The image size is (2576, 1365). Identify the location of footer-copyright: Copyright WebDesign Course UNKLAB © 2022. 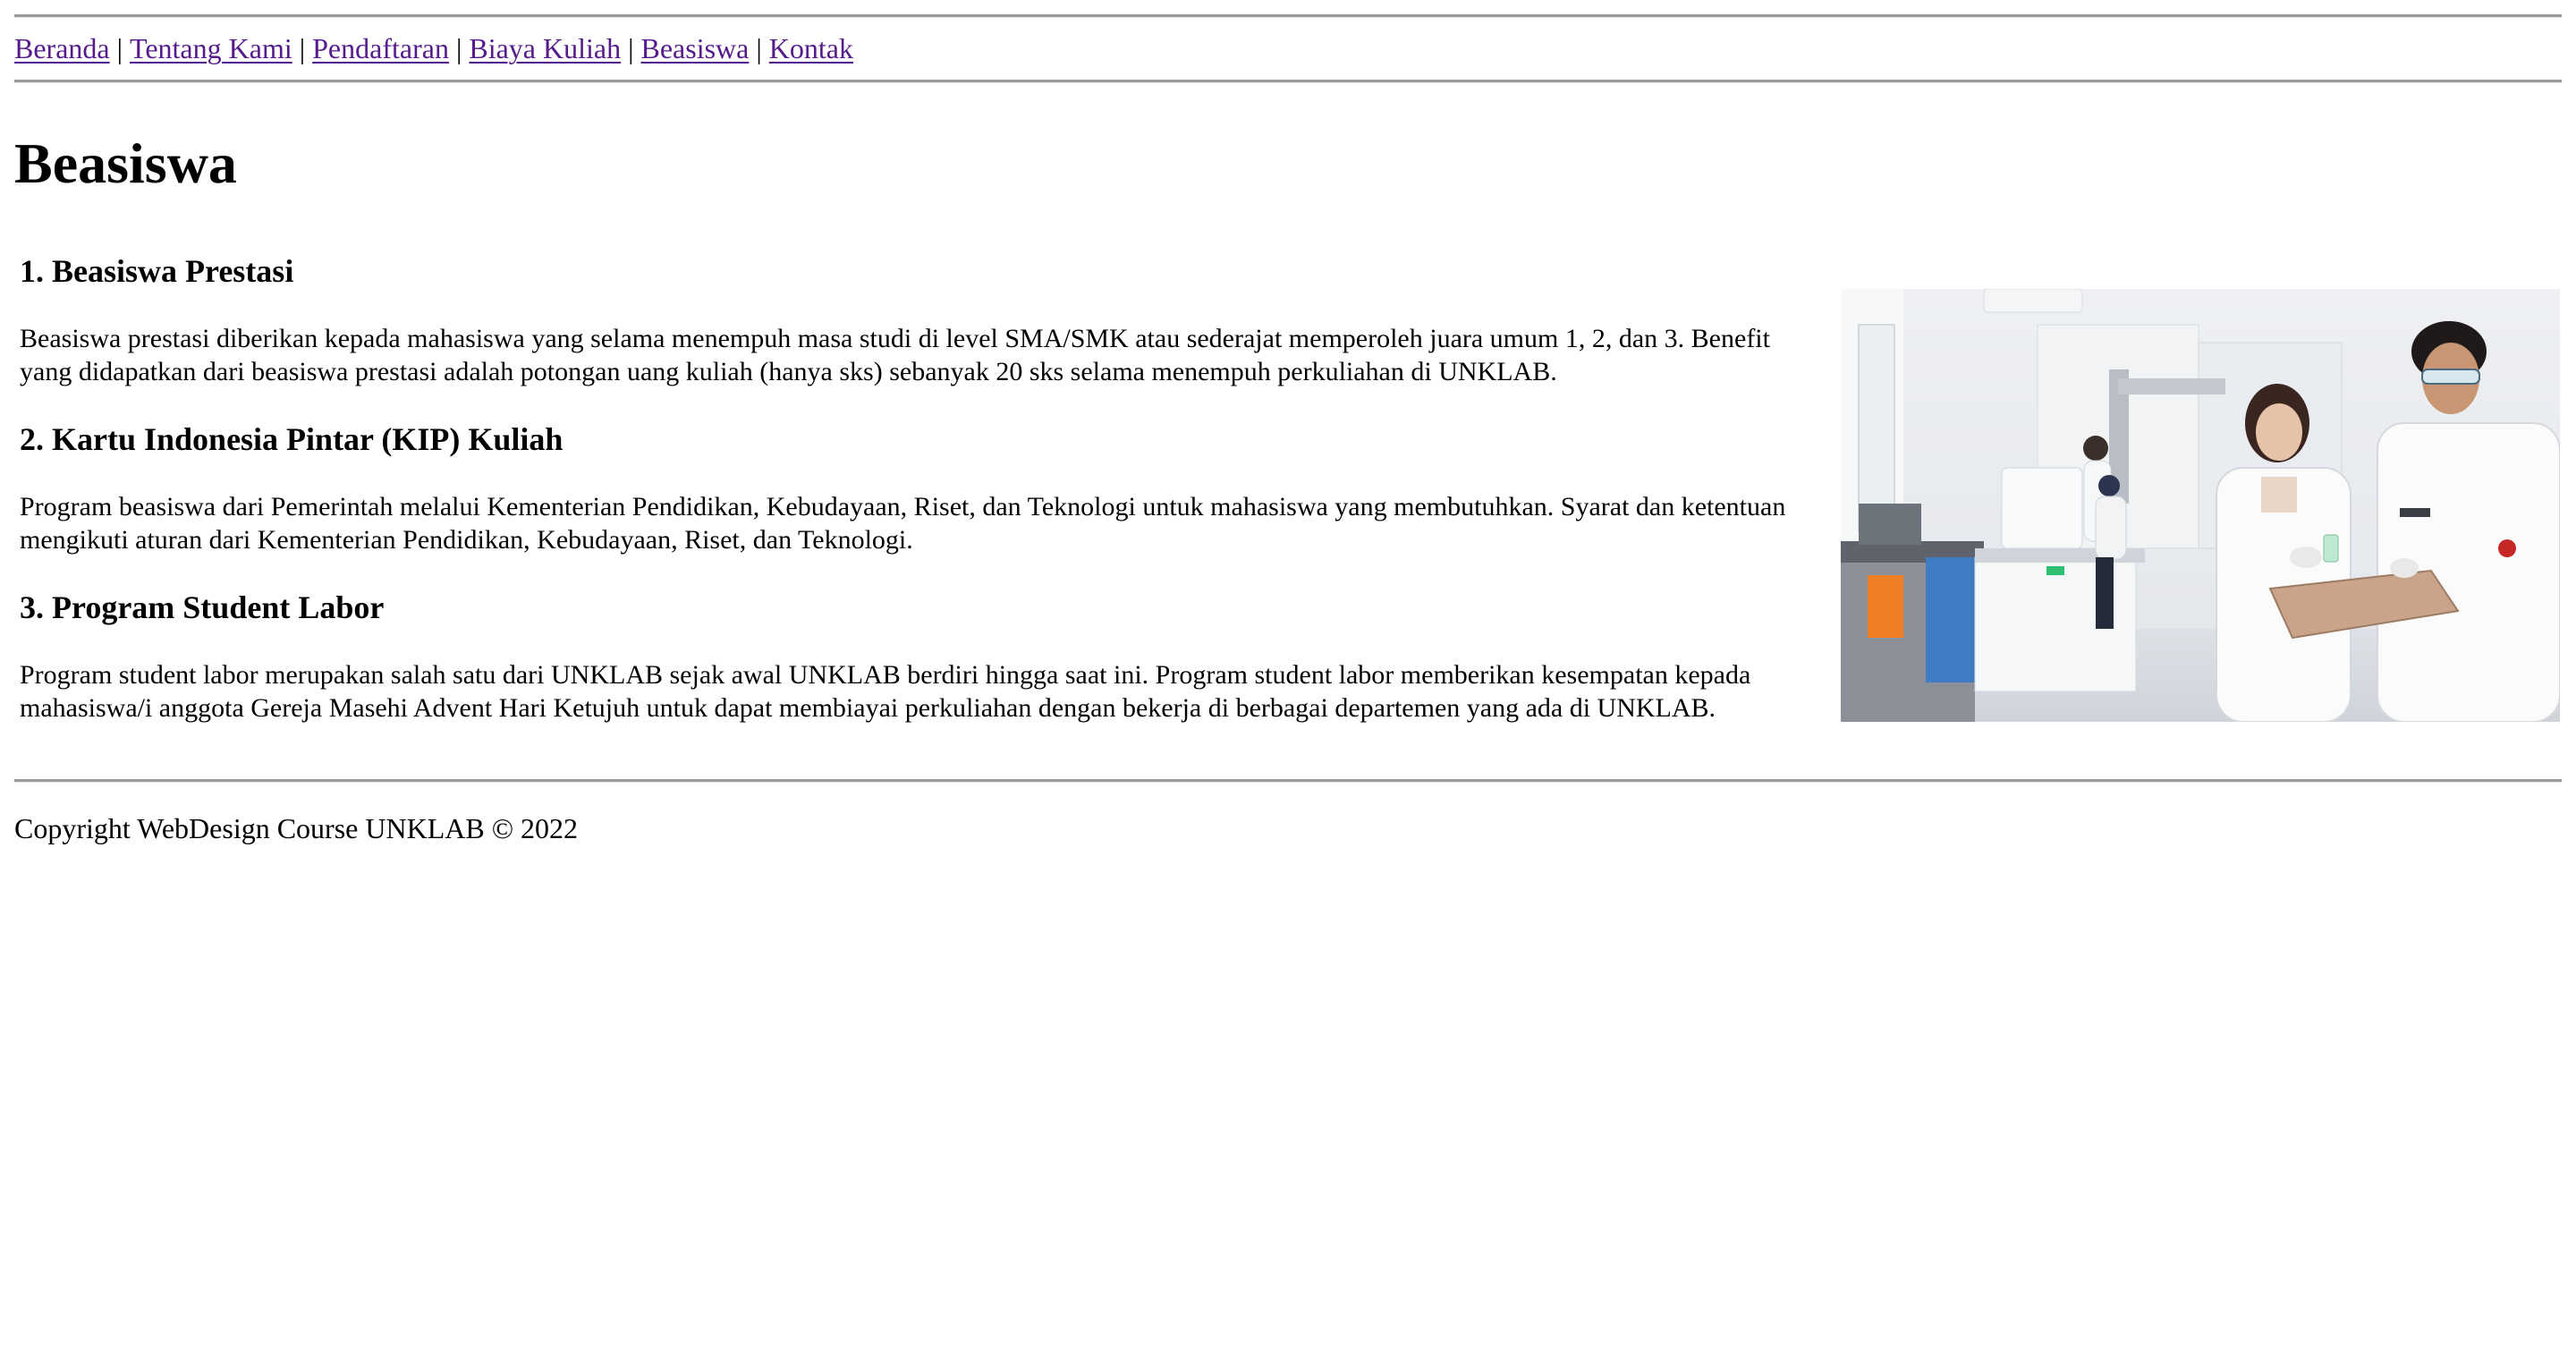
(296, 828).